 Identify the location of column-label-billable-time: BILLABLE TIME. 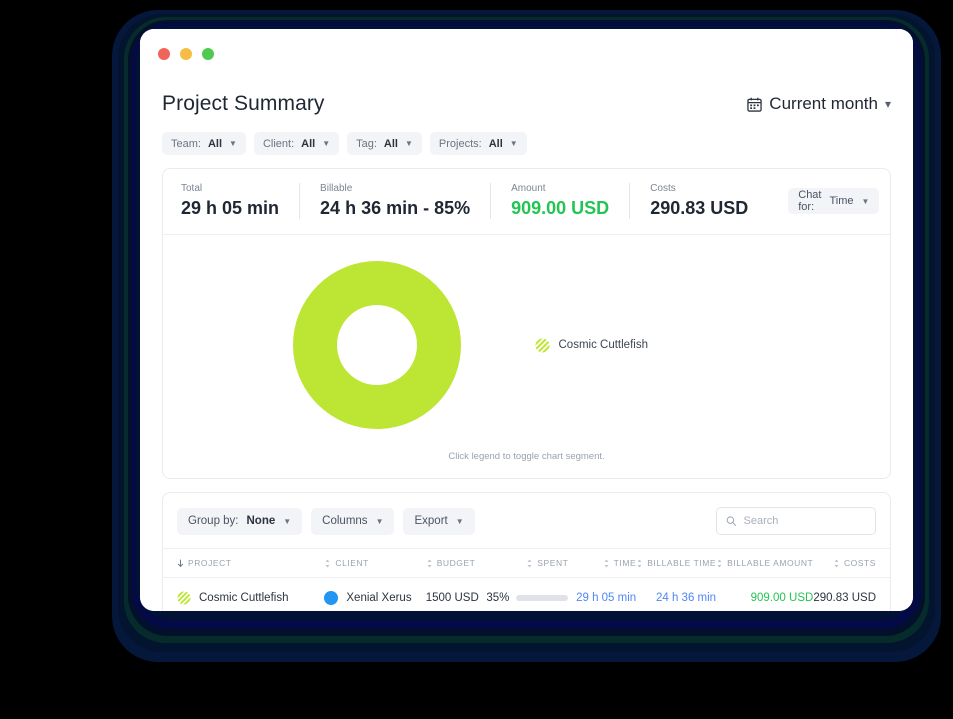
(682, 563).